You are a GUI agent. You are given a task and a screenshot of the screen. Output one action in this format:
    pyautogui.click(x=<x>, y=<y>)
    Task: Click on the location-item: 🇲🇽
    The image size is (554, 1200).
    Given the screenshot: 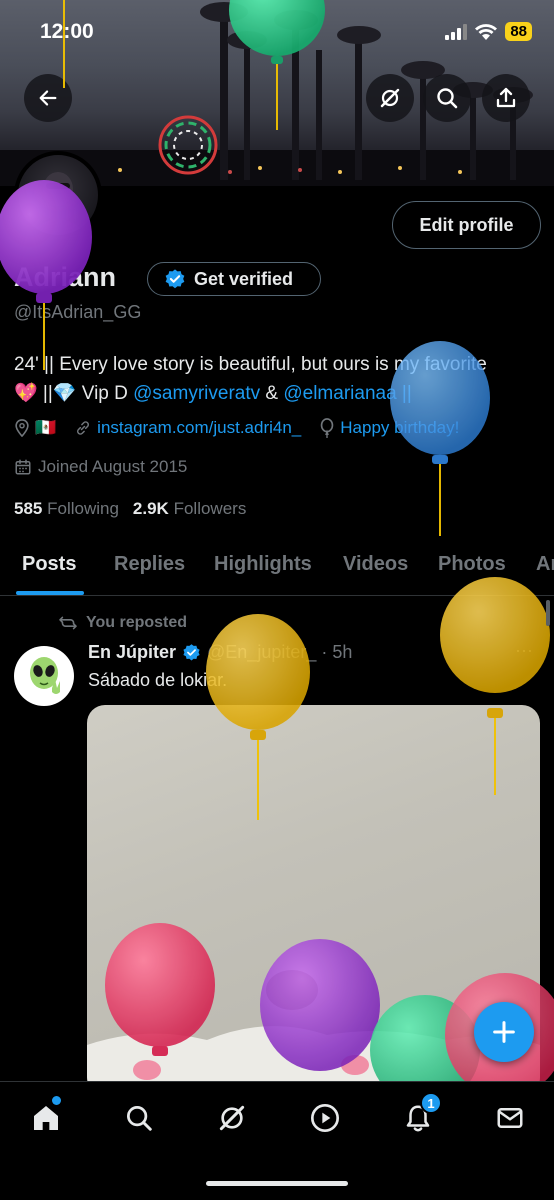 What is the action you would take?
    pyautogui.click(x=35, y=428)
    